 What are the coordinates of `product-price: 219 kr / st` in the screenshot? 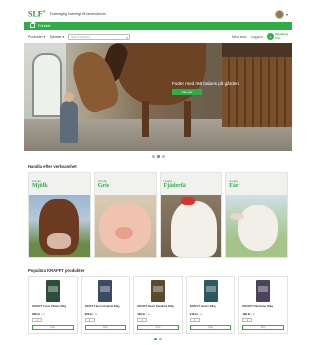 It's located at (196, 314).